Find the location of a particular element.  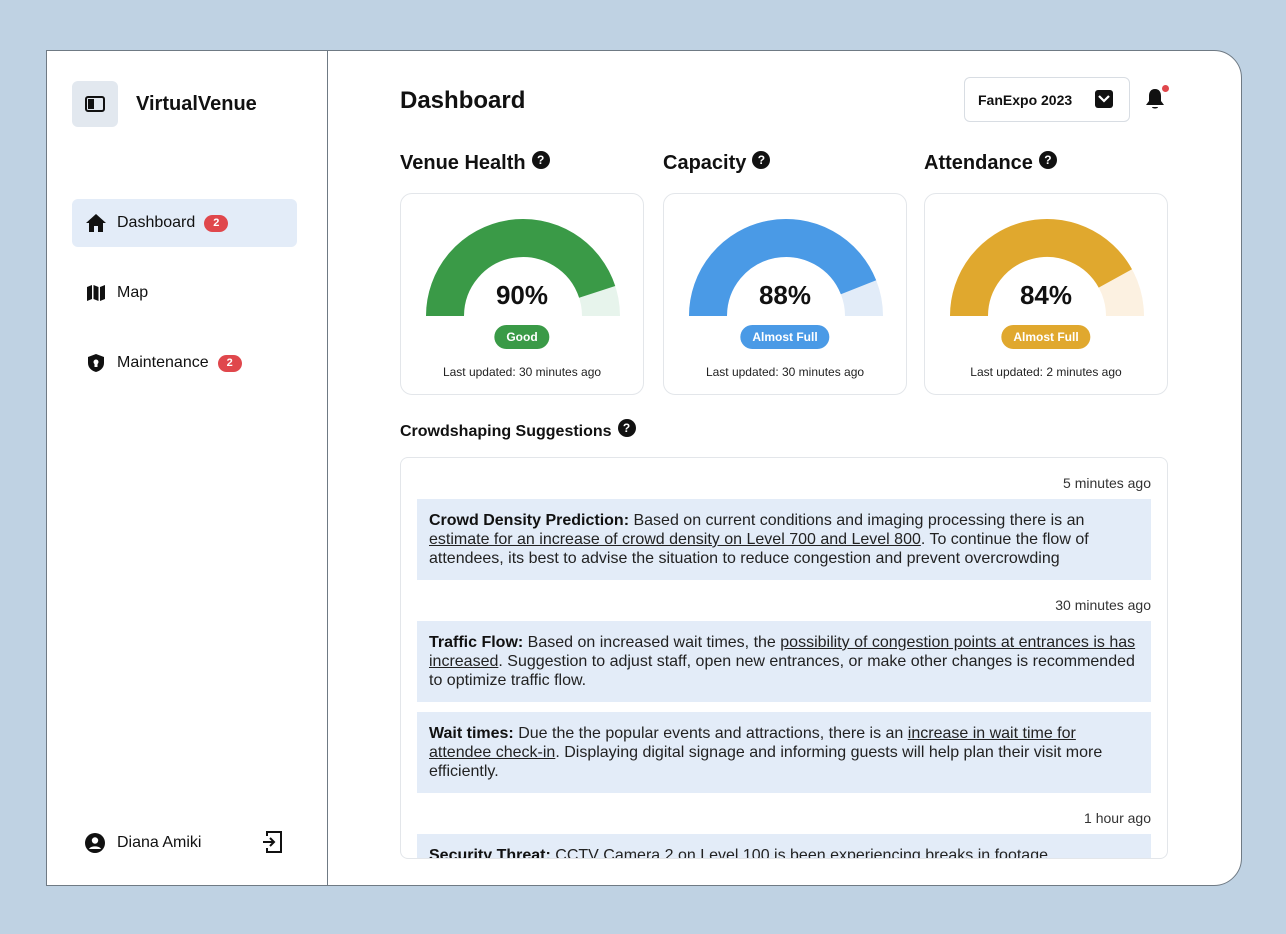

user-icon is located at coordinates (95, 843).